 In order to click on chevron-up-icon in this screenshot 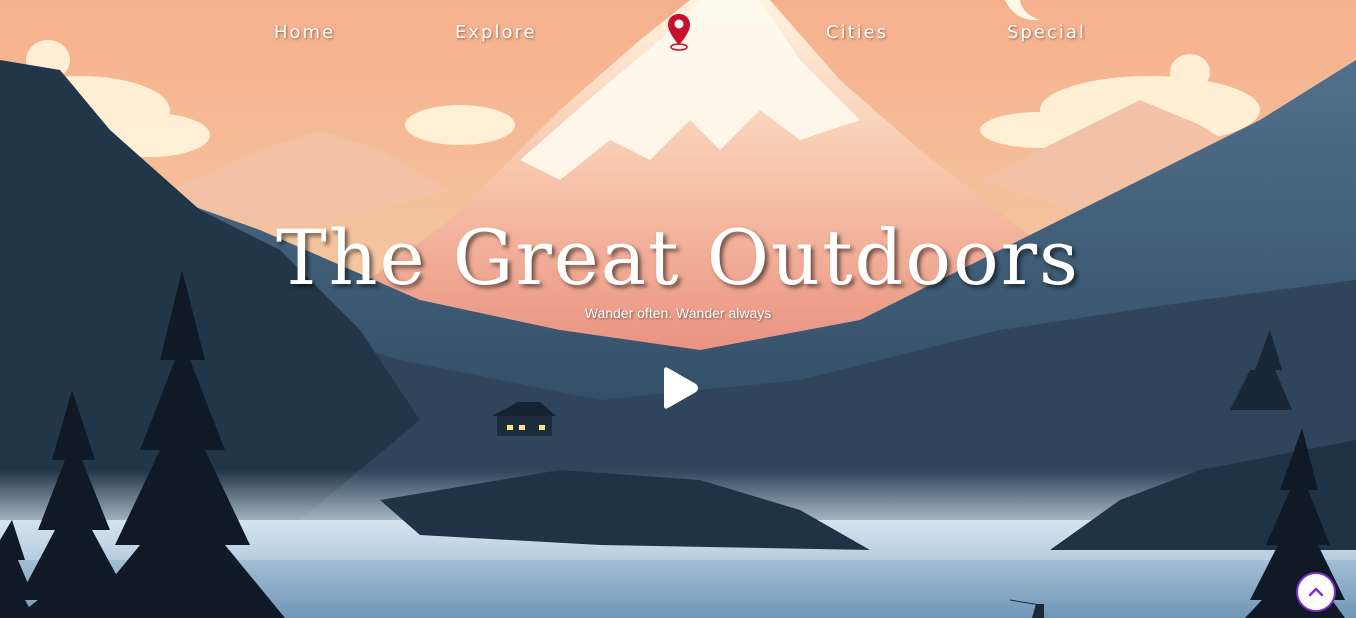, I will do `click(1316, 592)`.